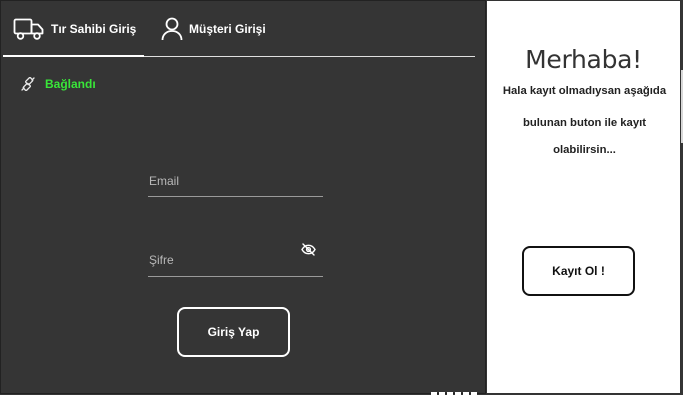 The height and width of the screenshot is (395, 683). I want to click on tab-customer-login: Müşteri Girişi, so click(213, 29).